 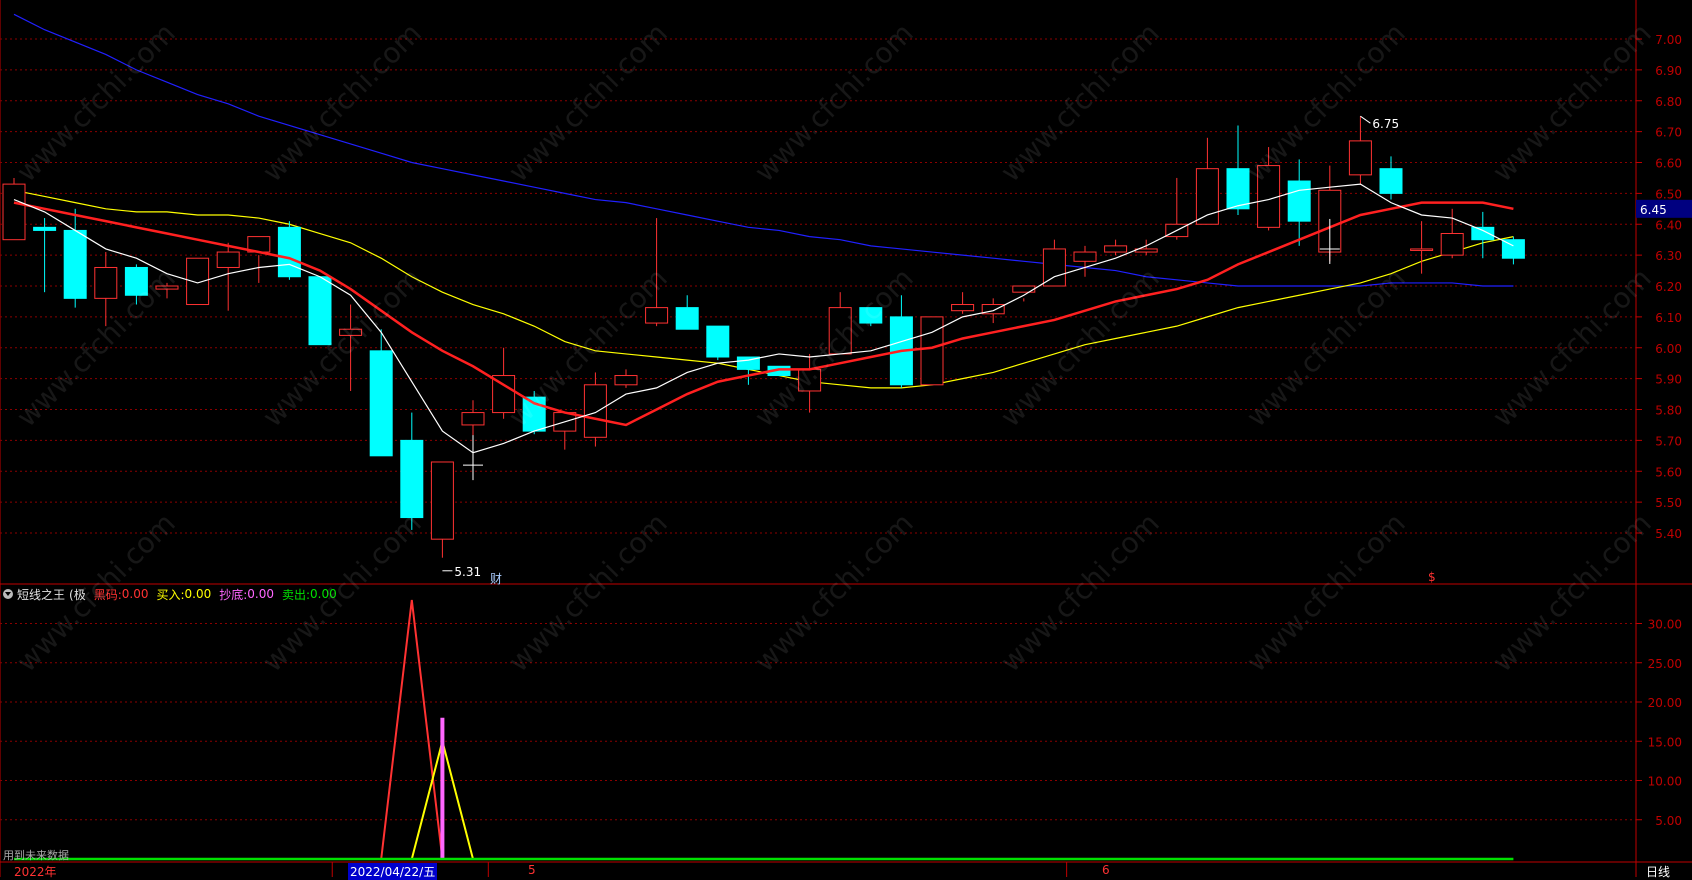 I want to click on price-tick-label: 7.00, so click(x=1668, y=40).